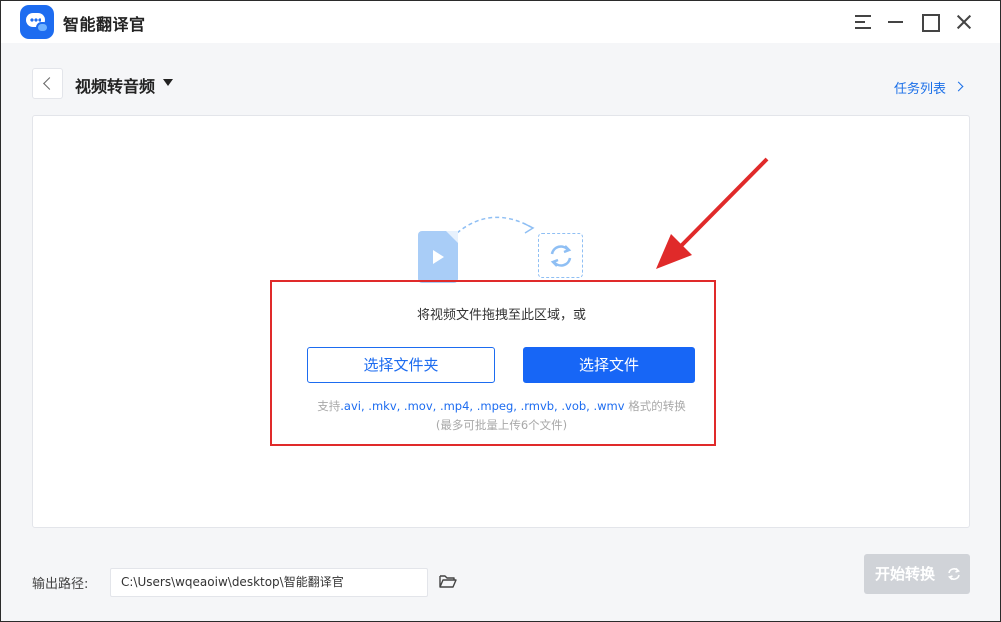 The height and width of the screenshot is (622, 1001). What do you see at coordinates (863, 22) in the screenshot?
I see `menu-icon` at bounding box center [863, 22].